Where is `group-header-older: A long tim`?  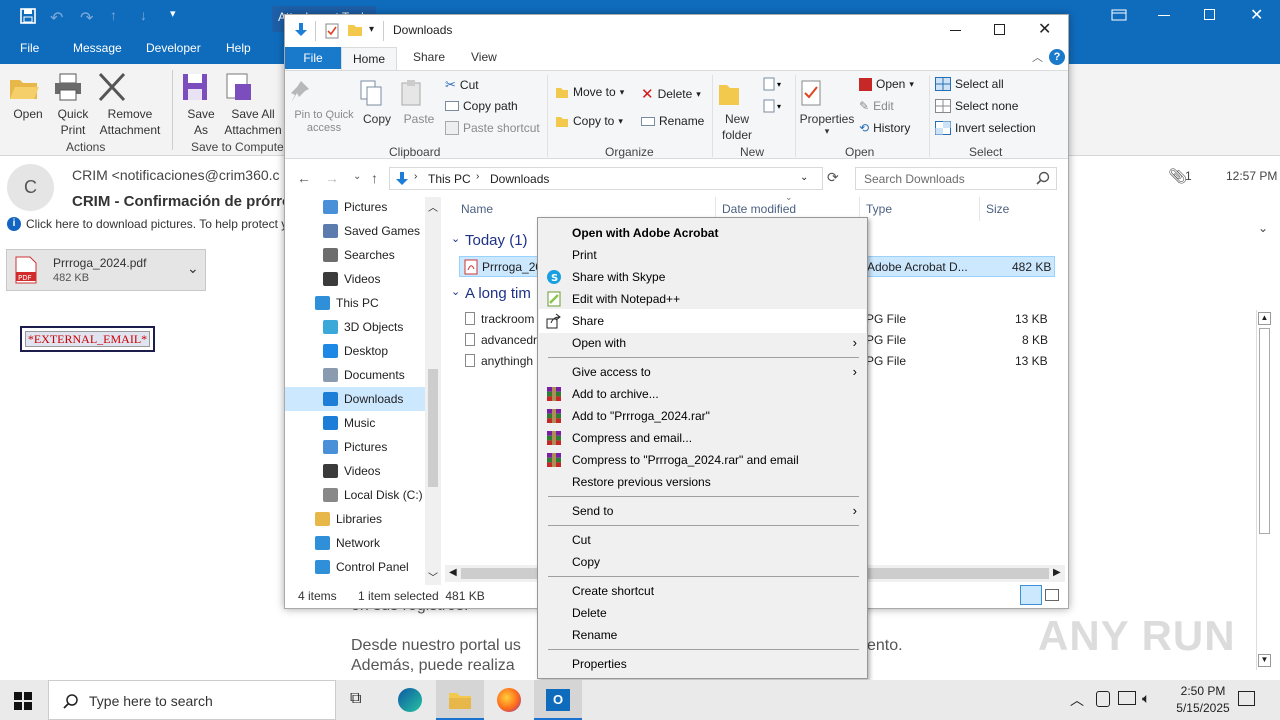 group-header-older: A long tim is located at coordinates (498, 293).